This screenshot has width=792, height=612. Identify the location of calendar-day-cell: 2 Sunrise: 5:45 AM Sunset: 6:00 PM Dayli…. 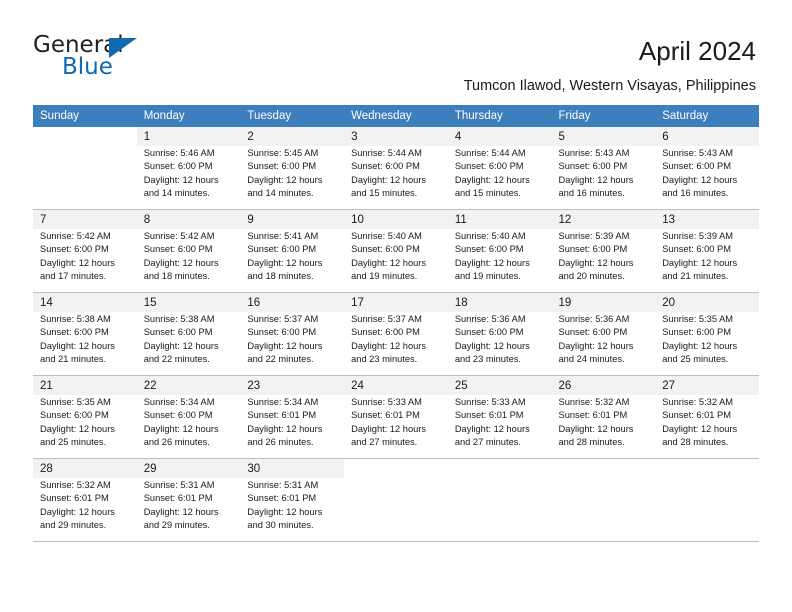
(292, 168).